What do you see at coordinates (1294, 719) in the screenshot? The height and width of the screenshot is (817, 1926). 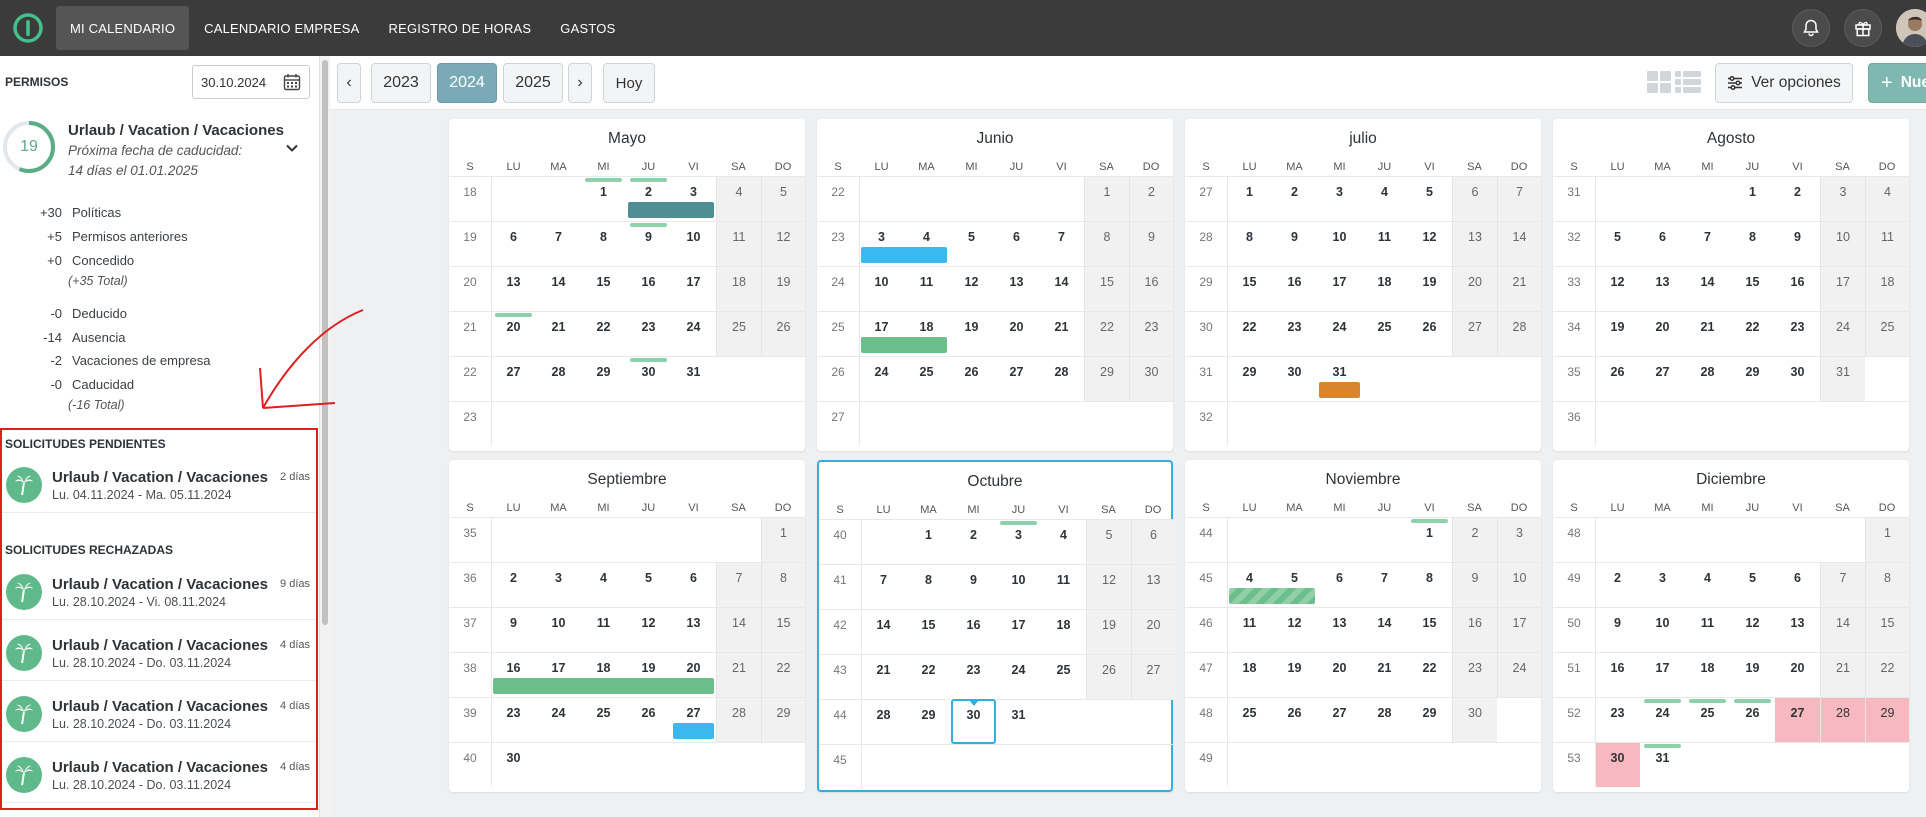 I see `day-cell: 26` at bounding box center [1294, 719].